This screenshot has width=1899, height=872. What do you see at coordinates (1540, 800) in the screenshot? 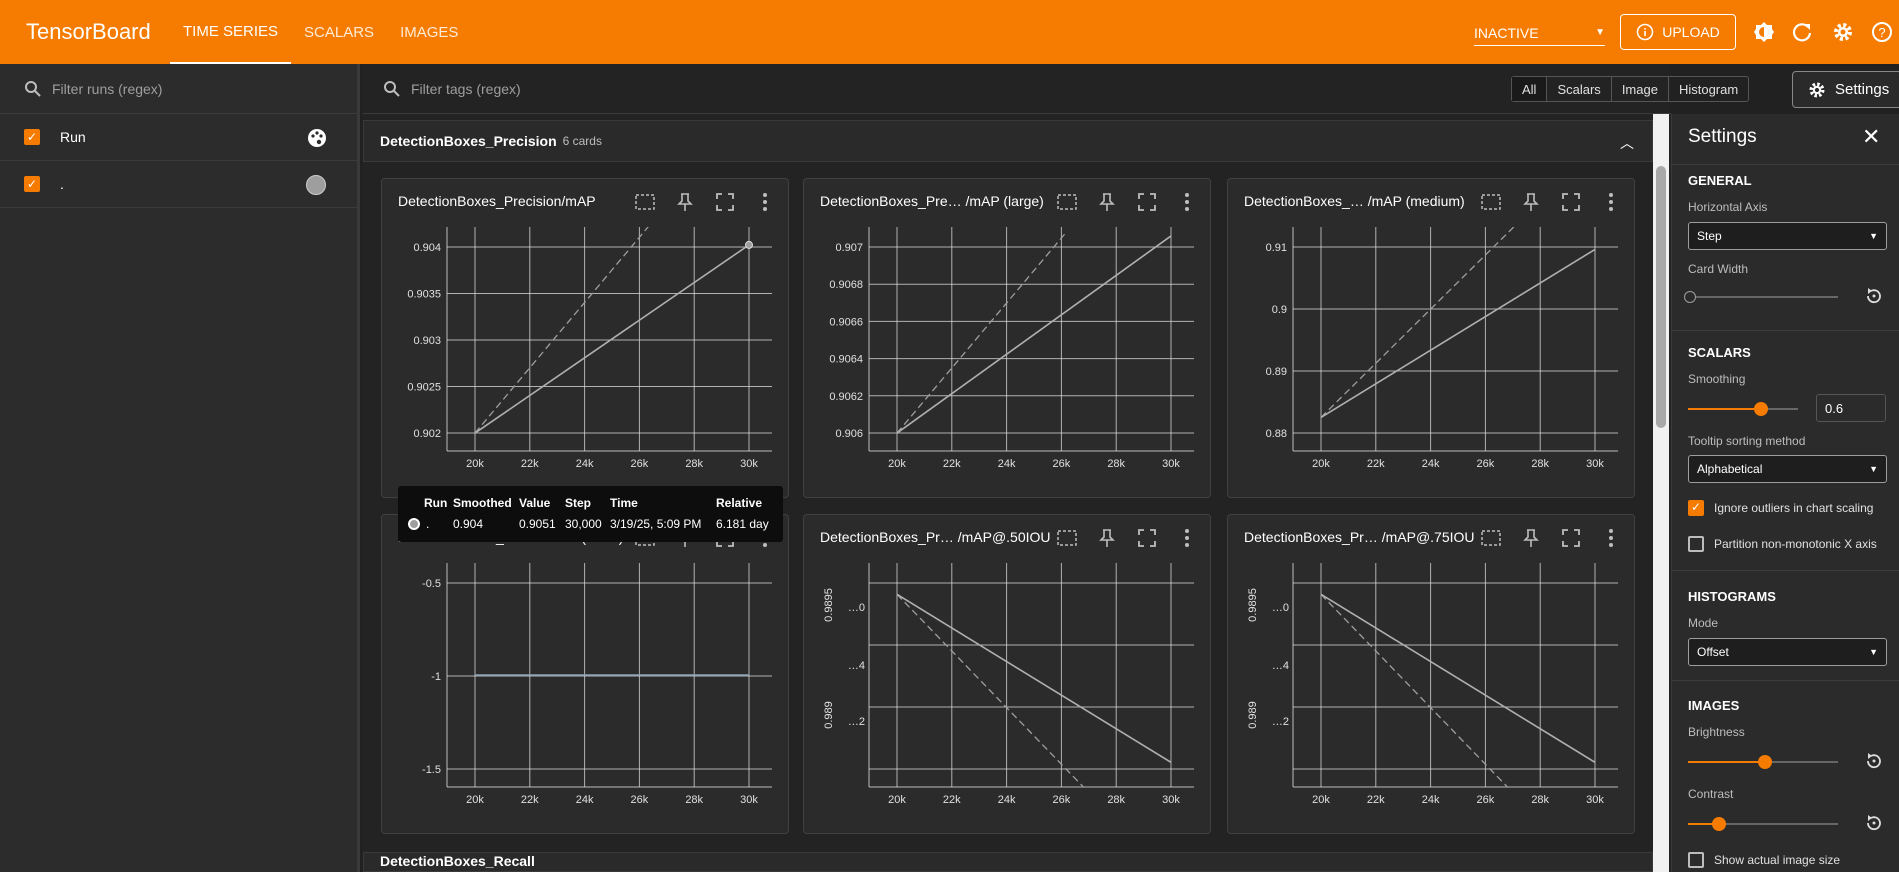
I see `x-tick-label: 28k` at bounding box center [1540, 800].